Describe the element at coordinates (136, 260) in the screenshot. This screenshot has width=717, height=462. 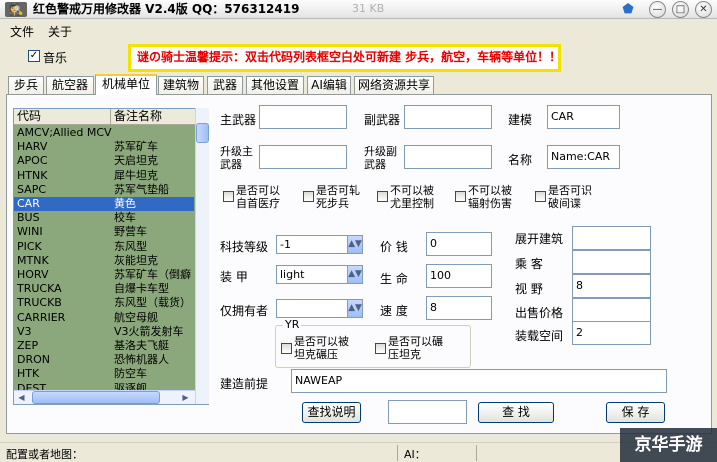
I see `list-item-note: 灰能坦克` at that location.